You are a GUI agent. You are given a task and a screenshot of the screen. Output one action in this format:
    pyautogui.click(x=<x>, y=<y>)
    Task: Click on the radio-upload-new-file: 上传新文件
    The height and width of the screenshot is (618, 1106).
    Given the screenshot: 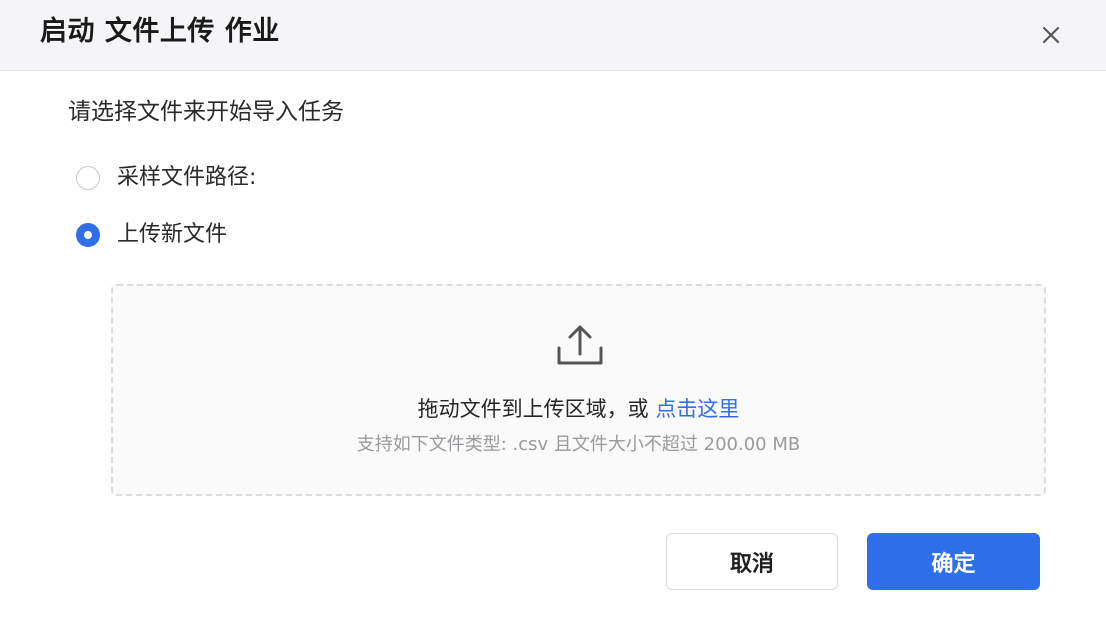 What is the action you would take?
    pyautogui.click(x=151, y=235)
    